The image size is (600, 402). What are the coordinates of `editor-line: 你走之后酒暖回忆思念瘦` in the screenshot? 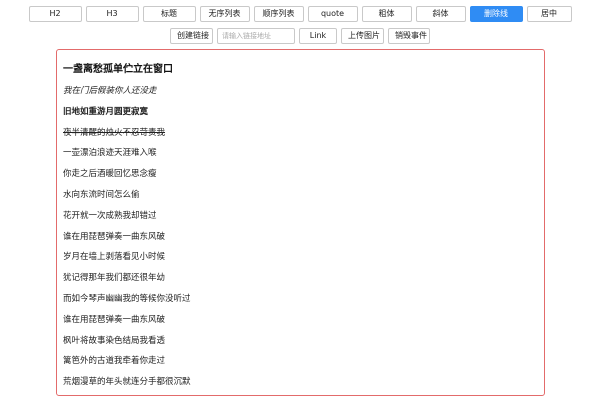 It's located at (110, 174).